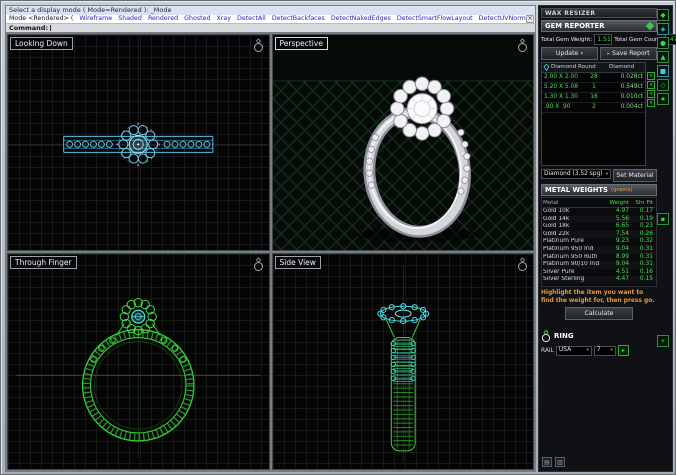  I want to click on ring-panel-title: RING, so click(564, 336).